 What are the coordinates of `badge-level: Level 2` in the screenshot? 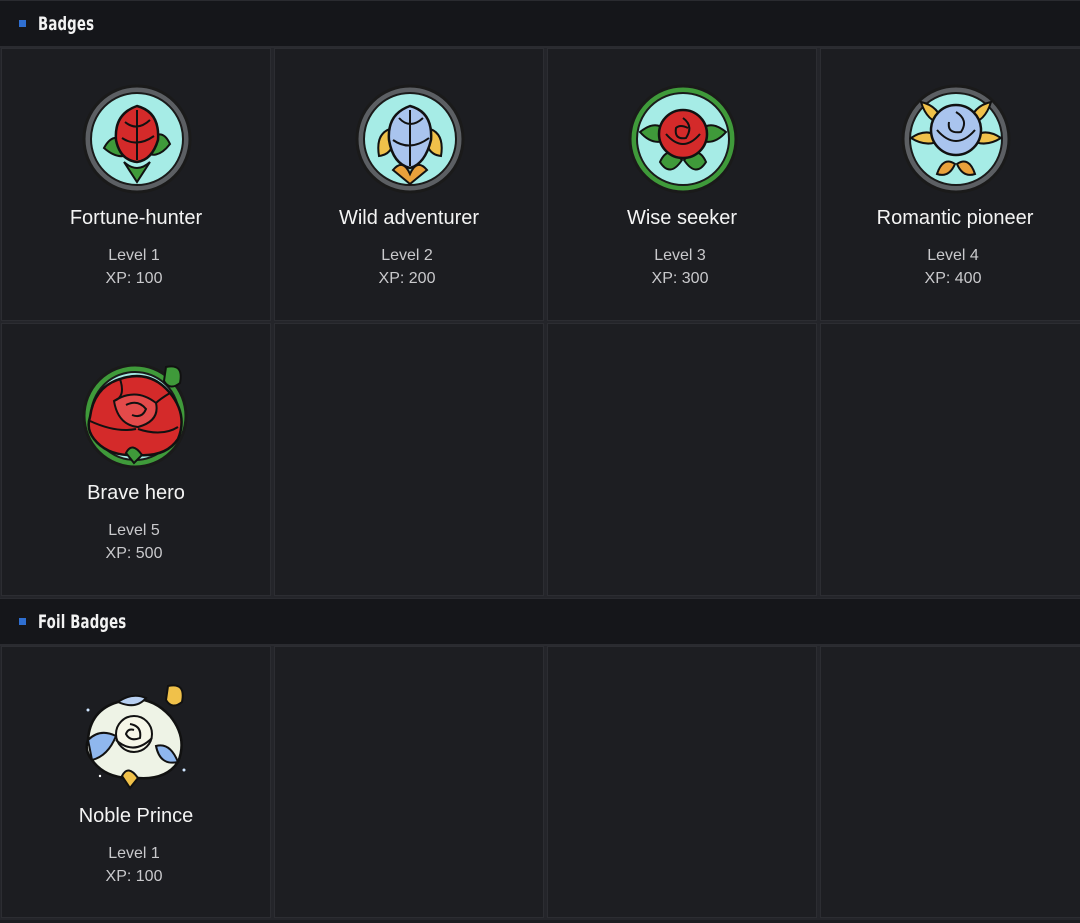 It's located at (407, 255).